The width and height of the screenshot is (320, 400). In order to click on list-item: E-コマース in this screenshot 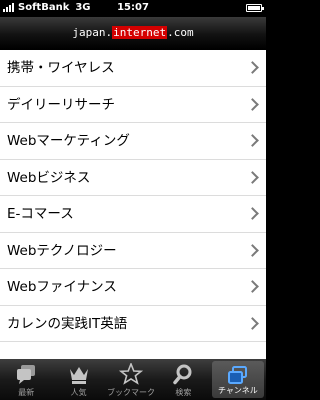, I will do `click(133, 214)`.